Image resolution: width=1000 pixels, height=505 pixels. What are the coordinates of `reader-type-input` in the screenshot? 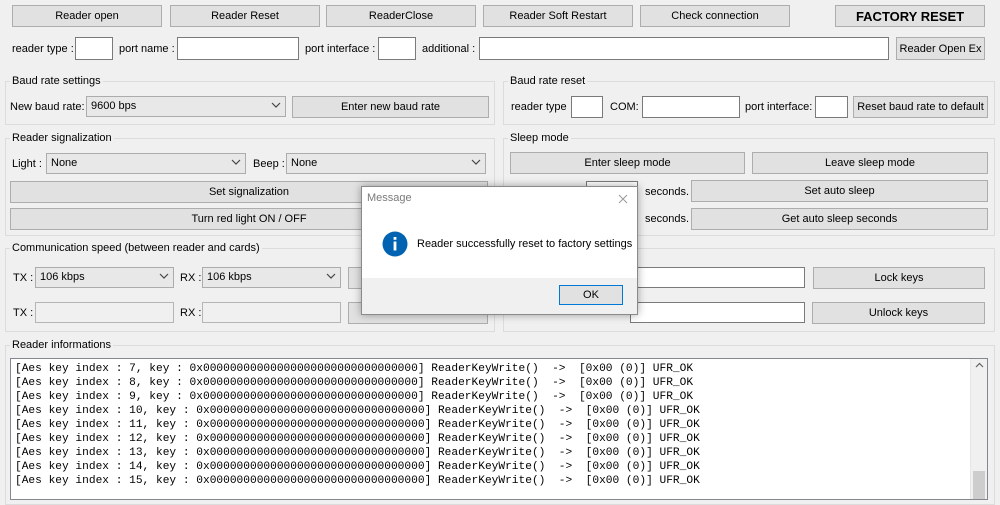 It's located at (94, 48).